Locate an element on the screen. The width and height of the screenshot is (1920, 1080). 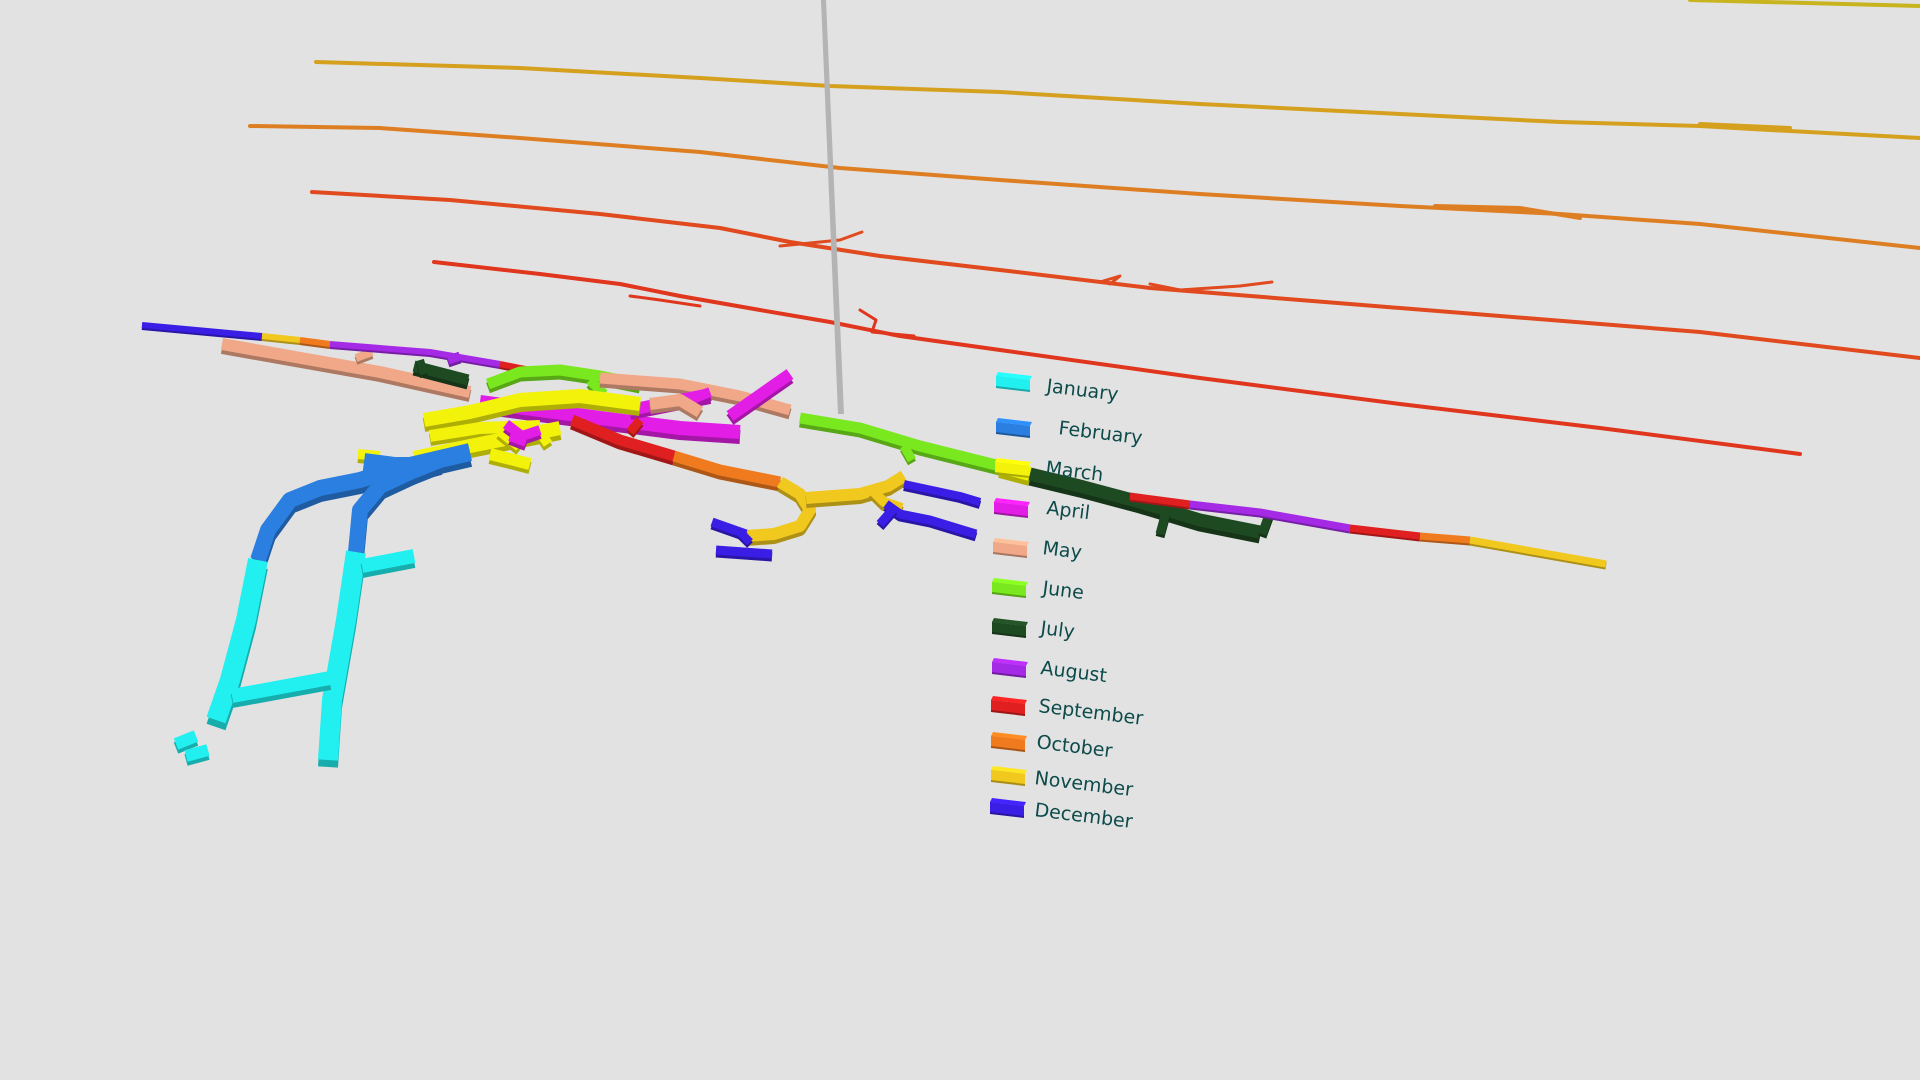
legend-item-january: January is located at coordinates (1058, 389).